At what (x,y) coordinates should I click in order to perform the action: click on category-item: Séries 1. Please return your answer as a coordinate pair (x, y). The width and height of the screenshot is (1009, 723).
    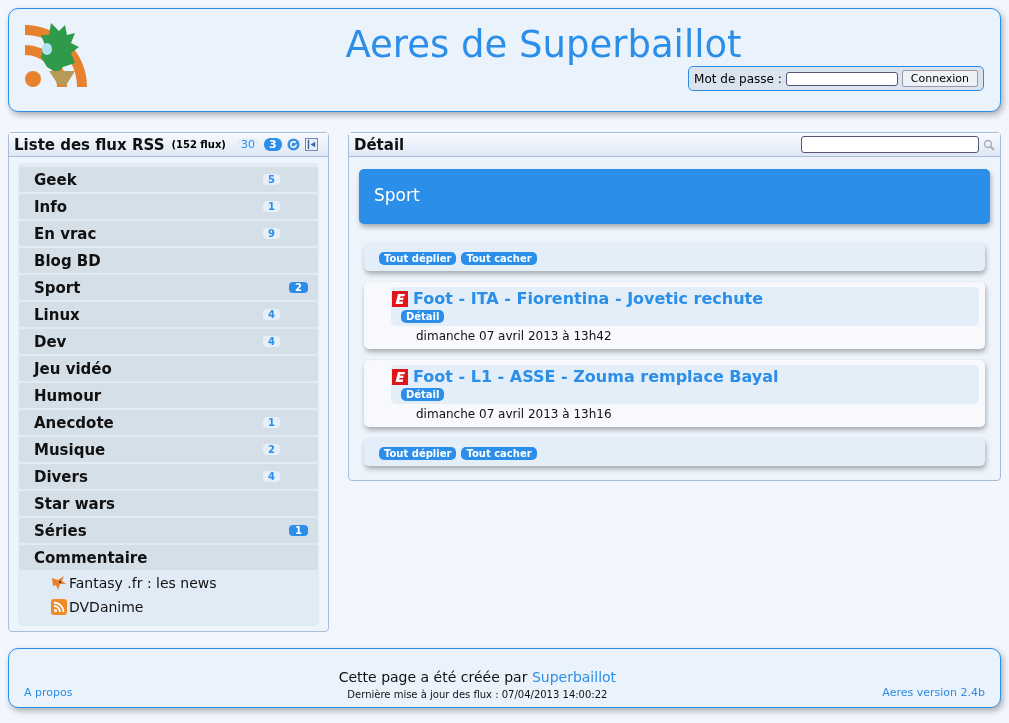
    Looking at the image, I should click on (168, 530).